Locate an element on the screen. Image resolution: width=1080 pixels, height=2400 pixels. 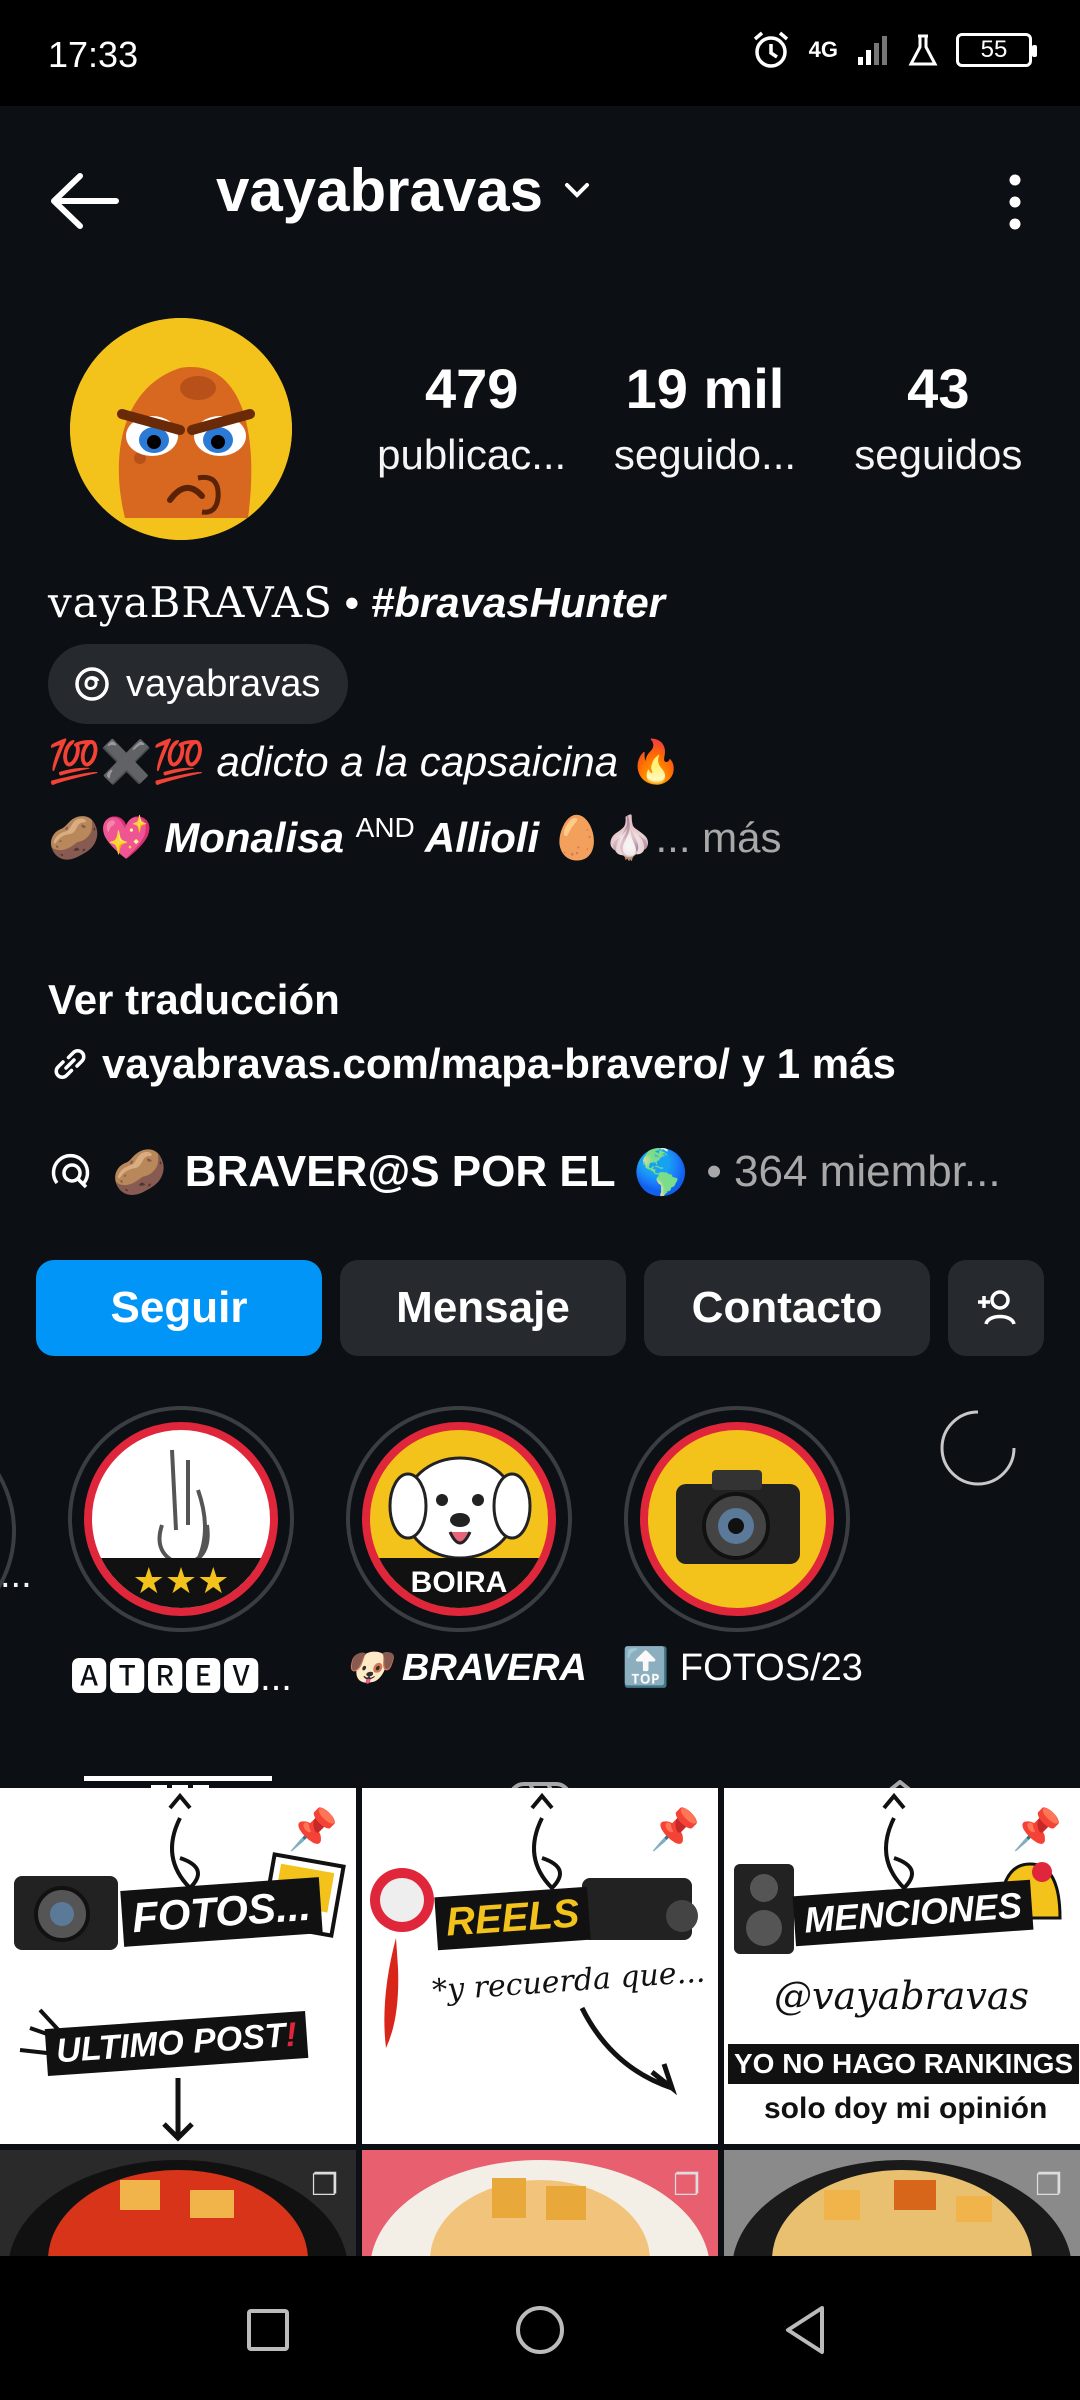
add-person-icon is located at coordinates (997, 1307).